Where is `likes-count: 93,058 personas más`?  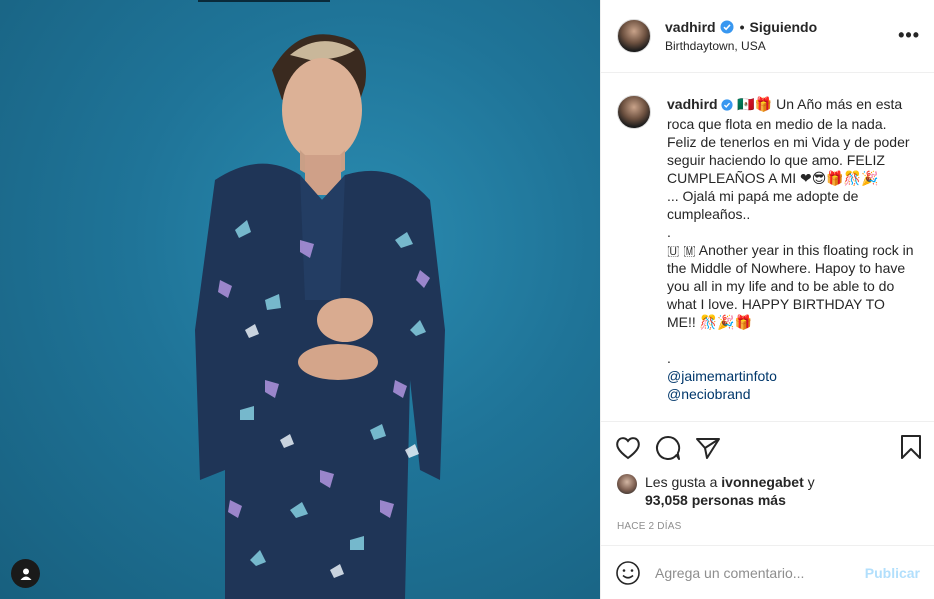 likes-count: 93,058 personas más is located at coordinates (715, 500).